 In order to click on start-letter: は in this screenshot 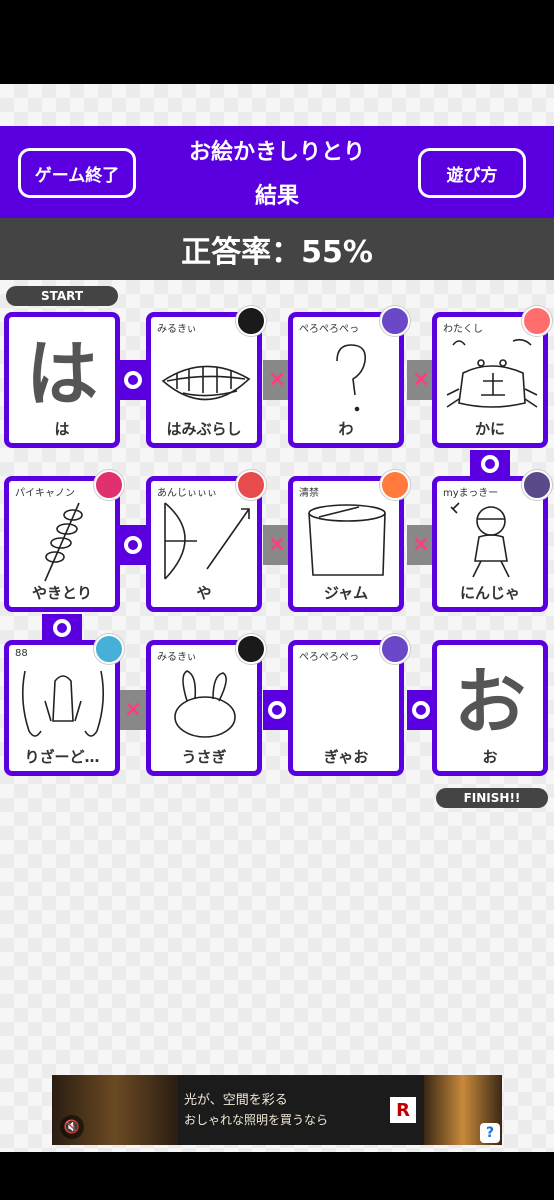, I will do `click(61, 374)`.